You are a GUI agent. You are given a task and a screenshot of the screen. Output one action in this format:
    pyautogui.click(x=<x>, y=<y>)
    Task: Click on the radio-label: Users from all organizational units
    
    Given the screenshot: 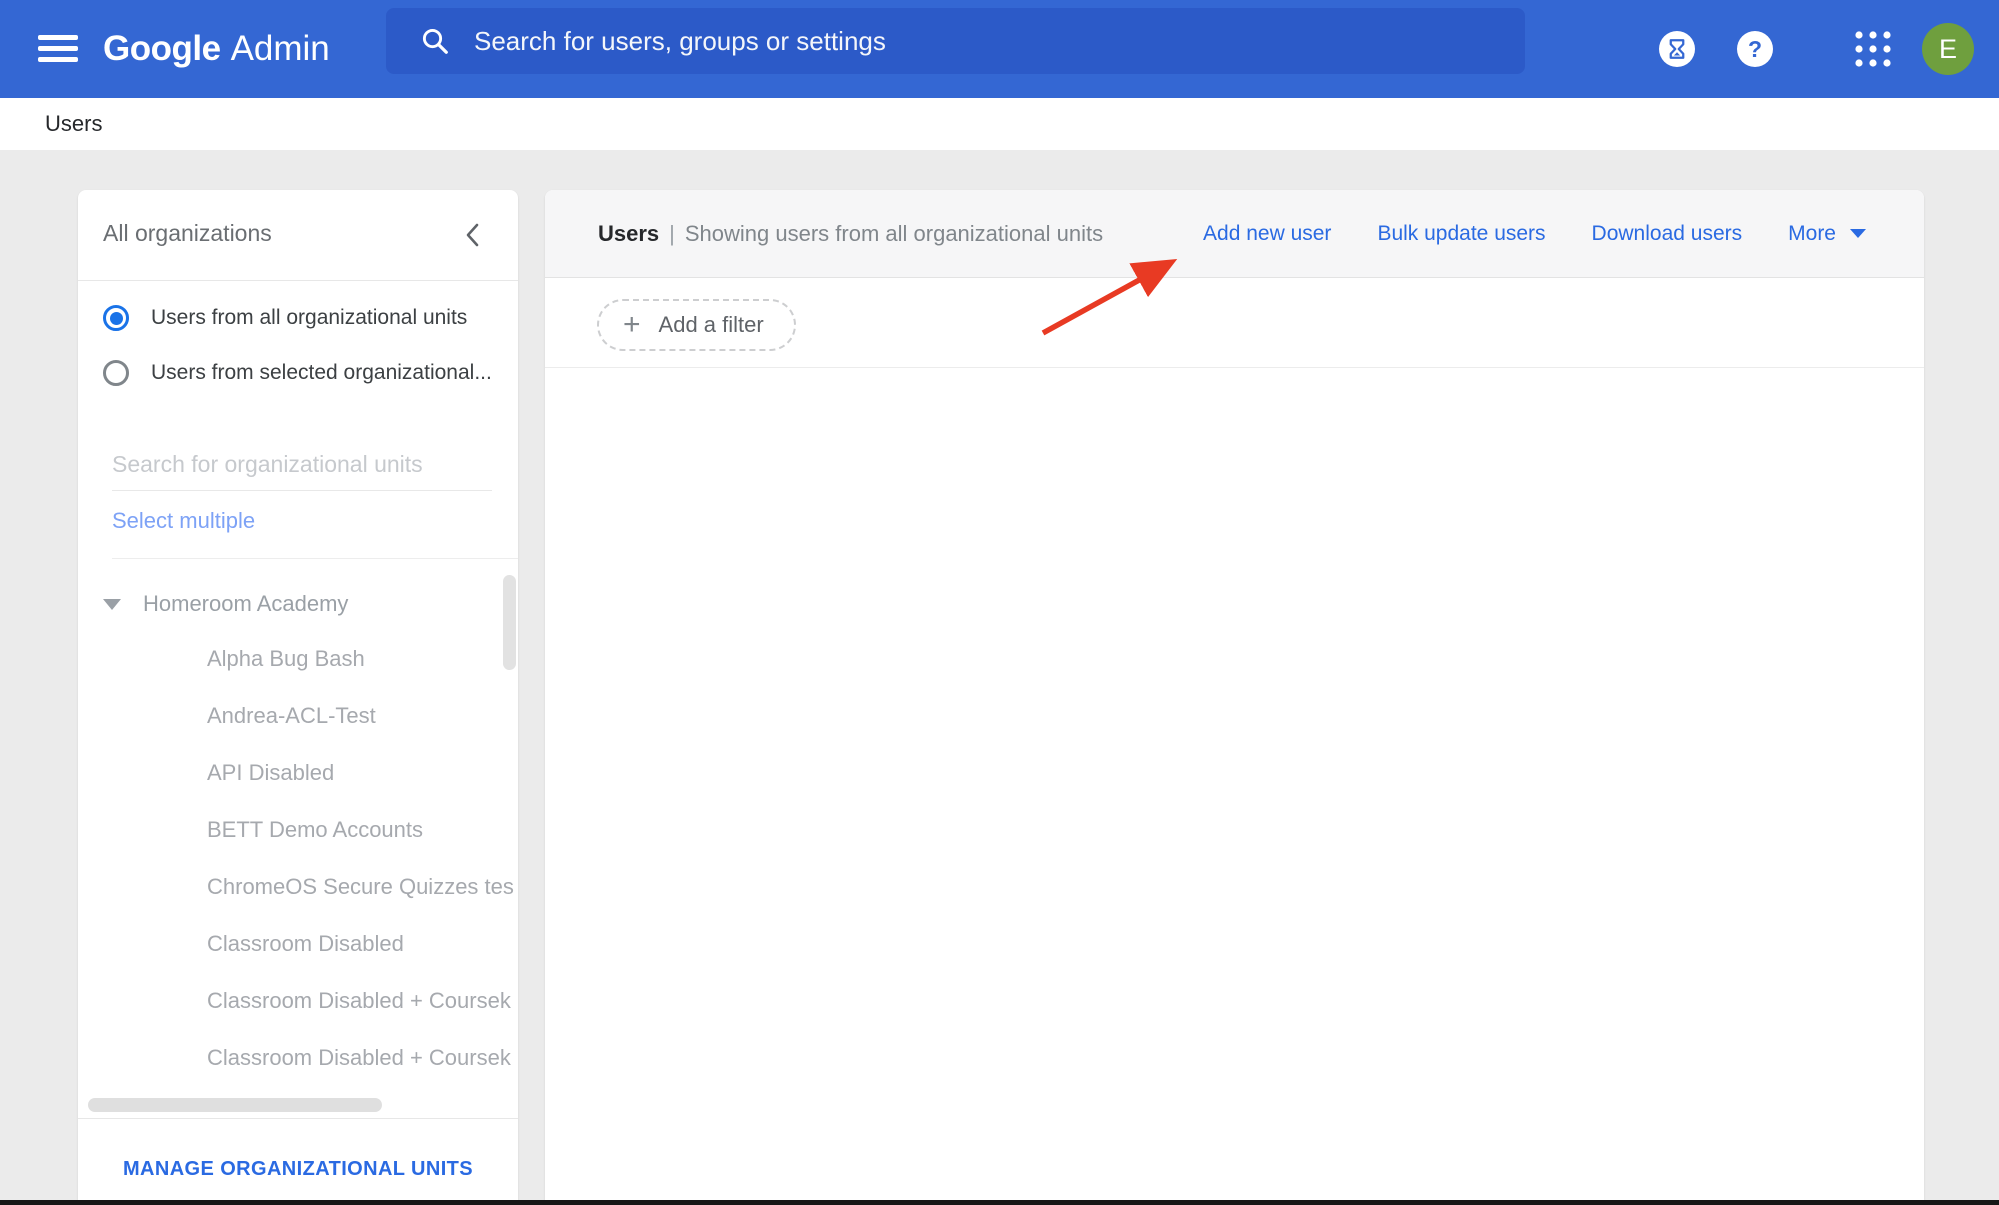 What is the action you would take?
    pyautogui.click(x=309, y=317)
    